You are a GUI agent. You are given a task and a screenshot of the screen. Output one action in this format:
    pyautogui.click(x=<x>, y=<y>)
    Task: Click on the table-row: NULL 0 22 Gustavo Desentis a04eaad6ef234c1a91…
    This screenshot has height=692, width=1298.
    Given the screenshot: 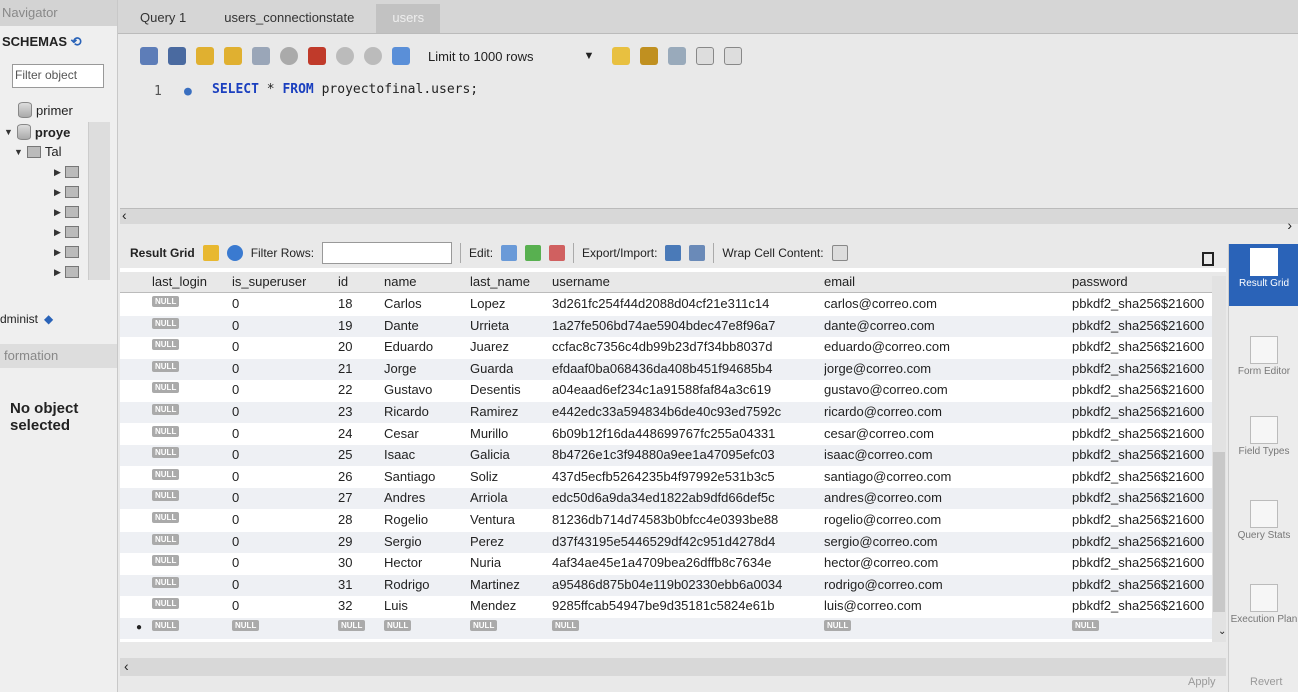 What is the action you would take?
    pyautogui.click(x=673, y=390)
    